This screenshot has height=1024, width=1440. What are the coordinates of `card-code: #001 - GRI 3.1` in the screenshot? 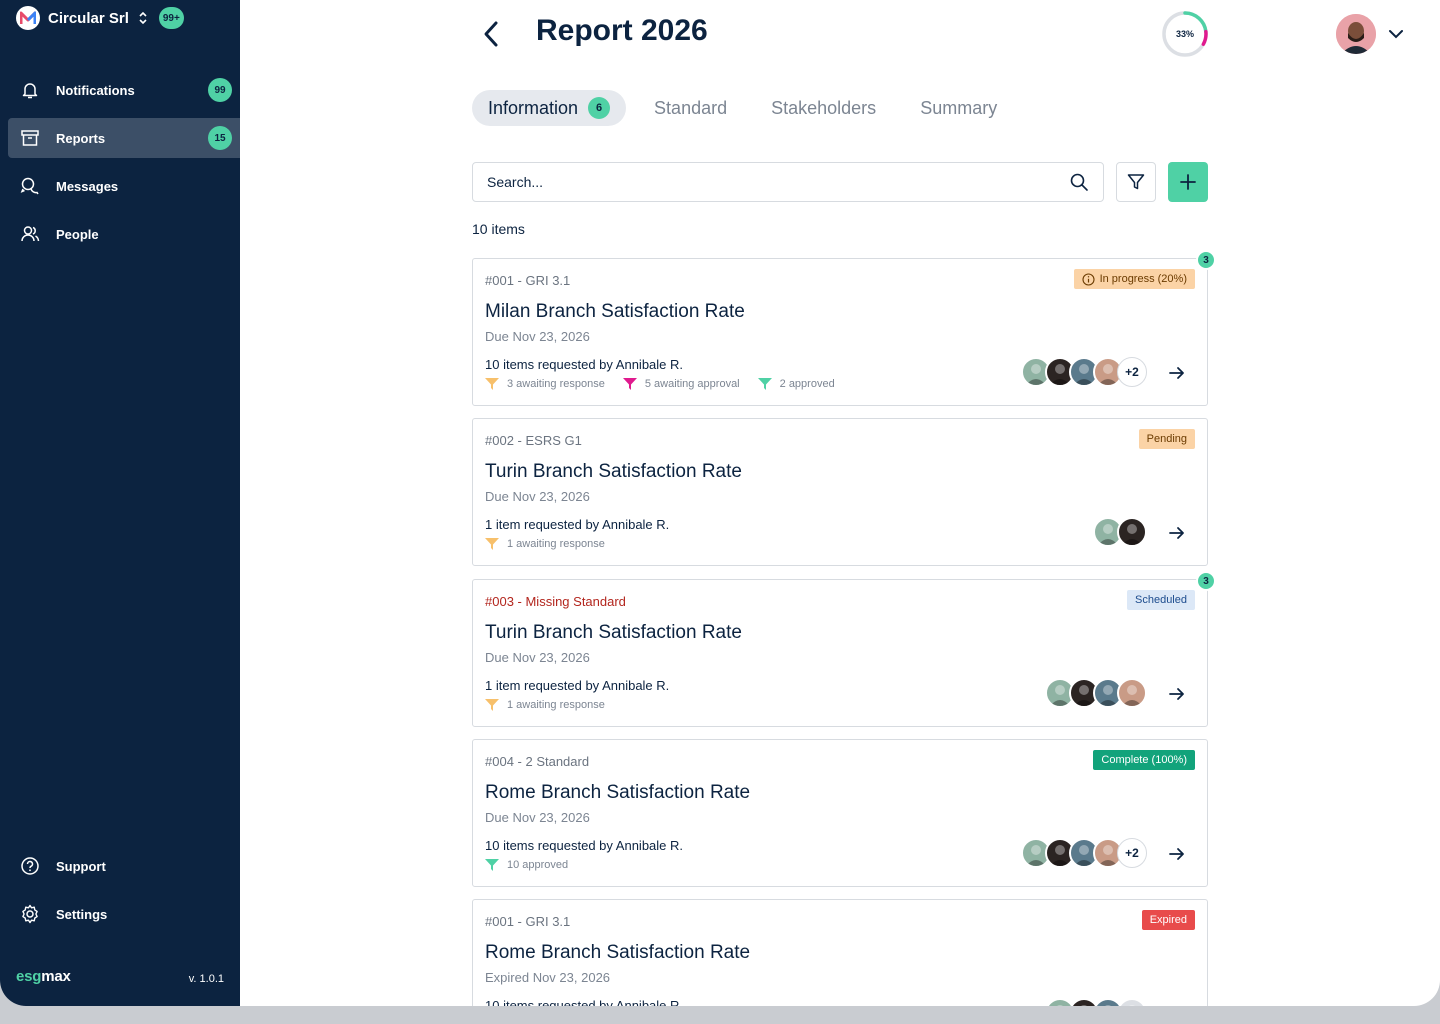 It's located at (528, 280).